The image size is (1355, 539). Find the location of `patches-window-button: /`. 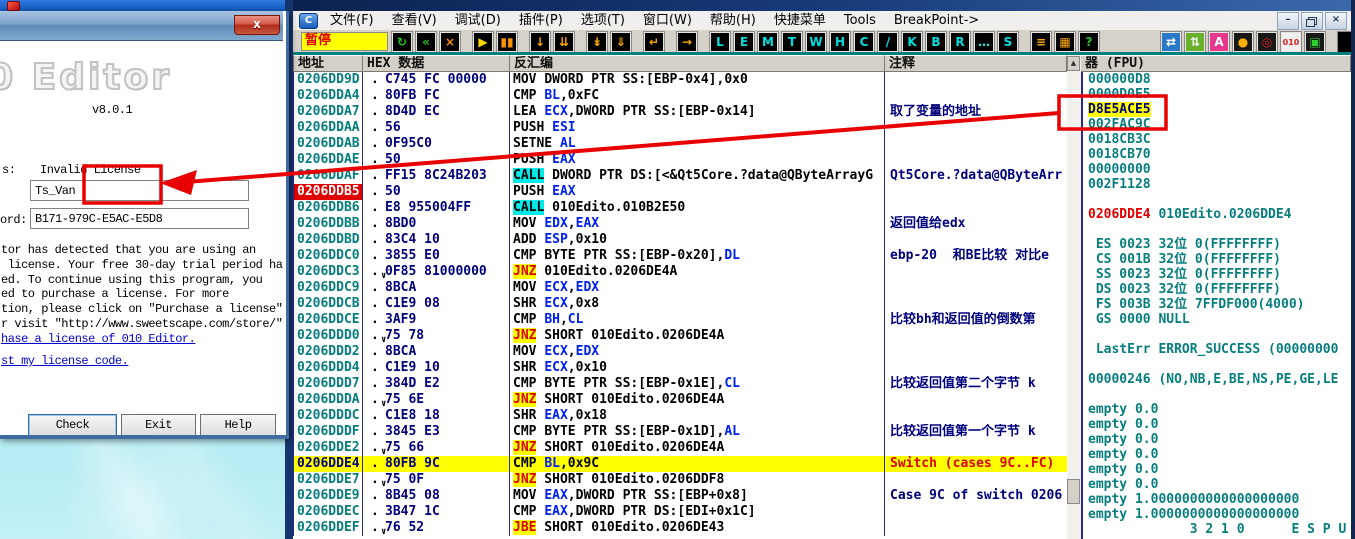

patches-window-button: / is located at coordinates (888, 42).